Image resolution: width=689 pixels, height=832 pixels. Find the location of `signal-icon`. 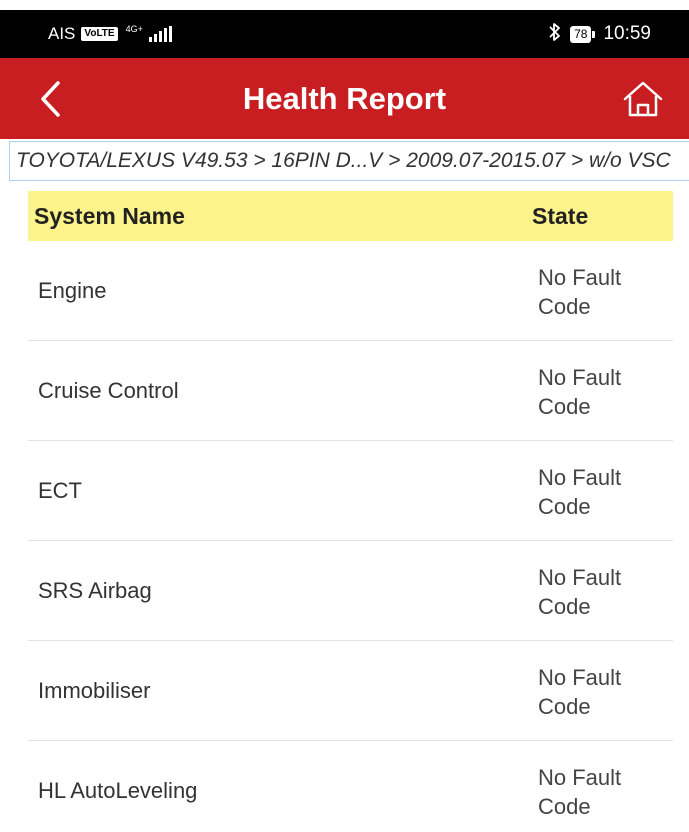

signal-icon is located at coordinates (160, 34).